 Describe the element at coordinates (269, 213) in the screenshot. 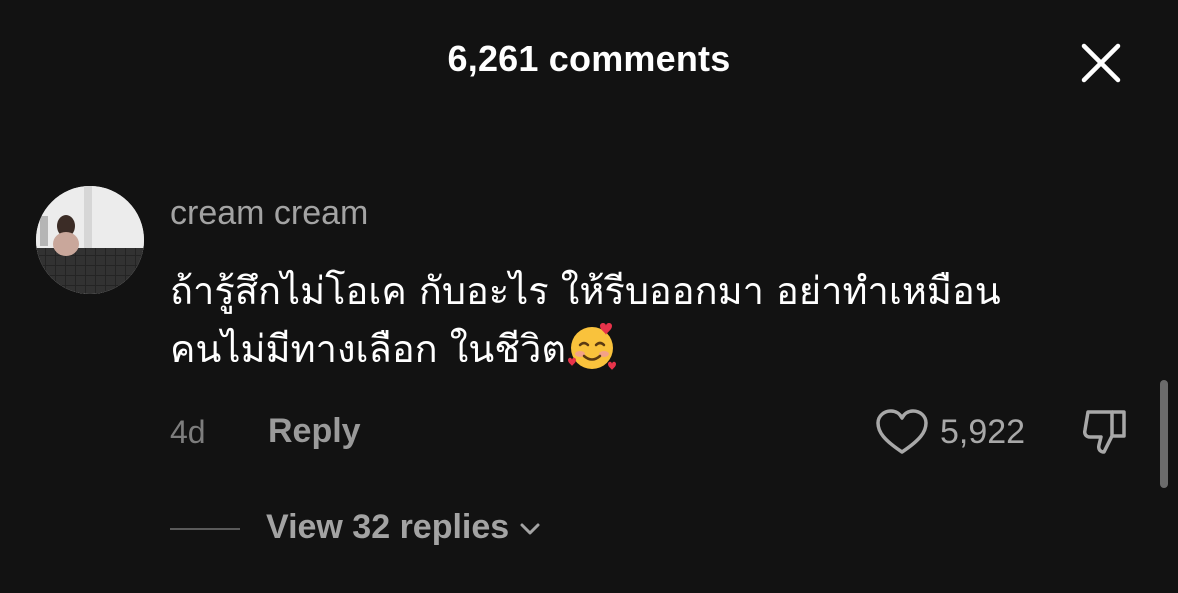

I see `comment-username: cream cream` at that location.